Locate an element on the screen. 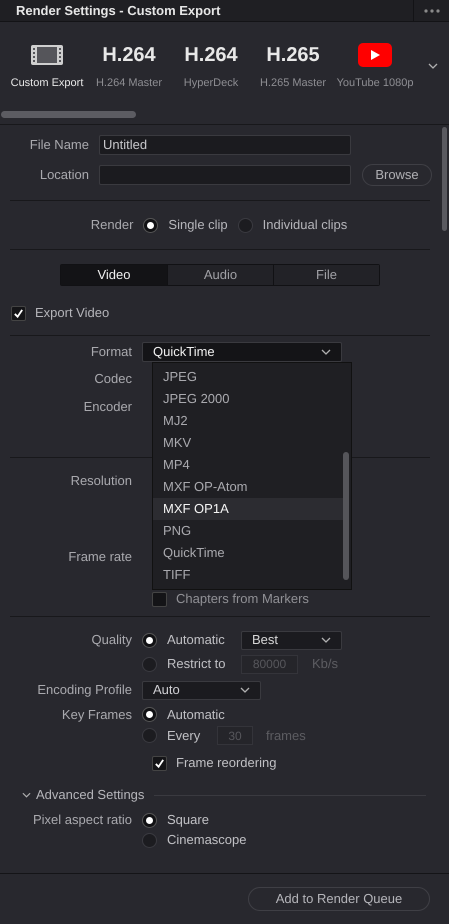 The image size is (449, 924). preset-item: H.264 H.264 Master is located at coordinates (129, 67).